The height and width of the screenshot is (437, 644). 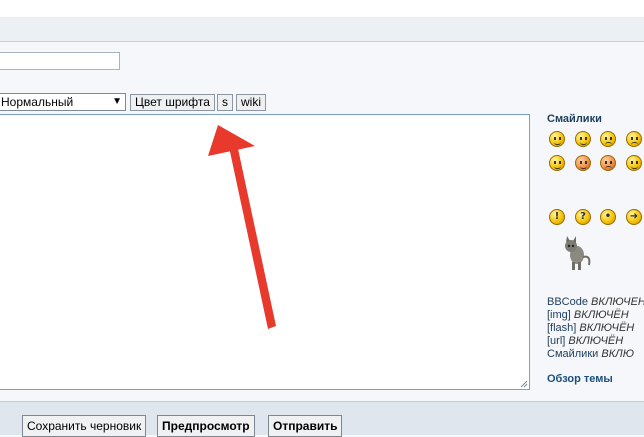 What do you see at coordinates (557, 163) in the screenshot?
I see `wink-icon` at bounding box center [557, 163].